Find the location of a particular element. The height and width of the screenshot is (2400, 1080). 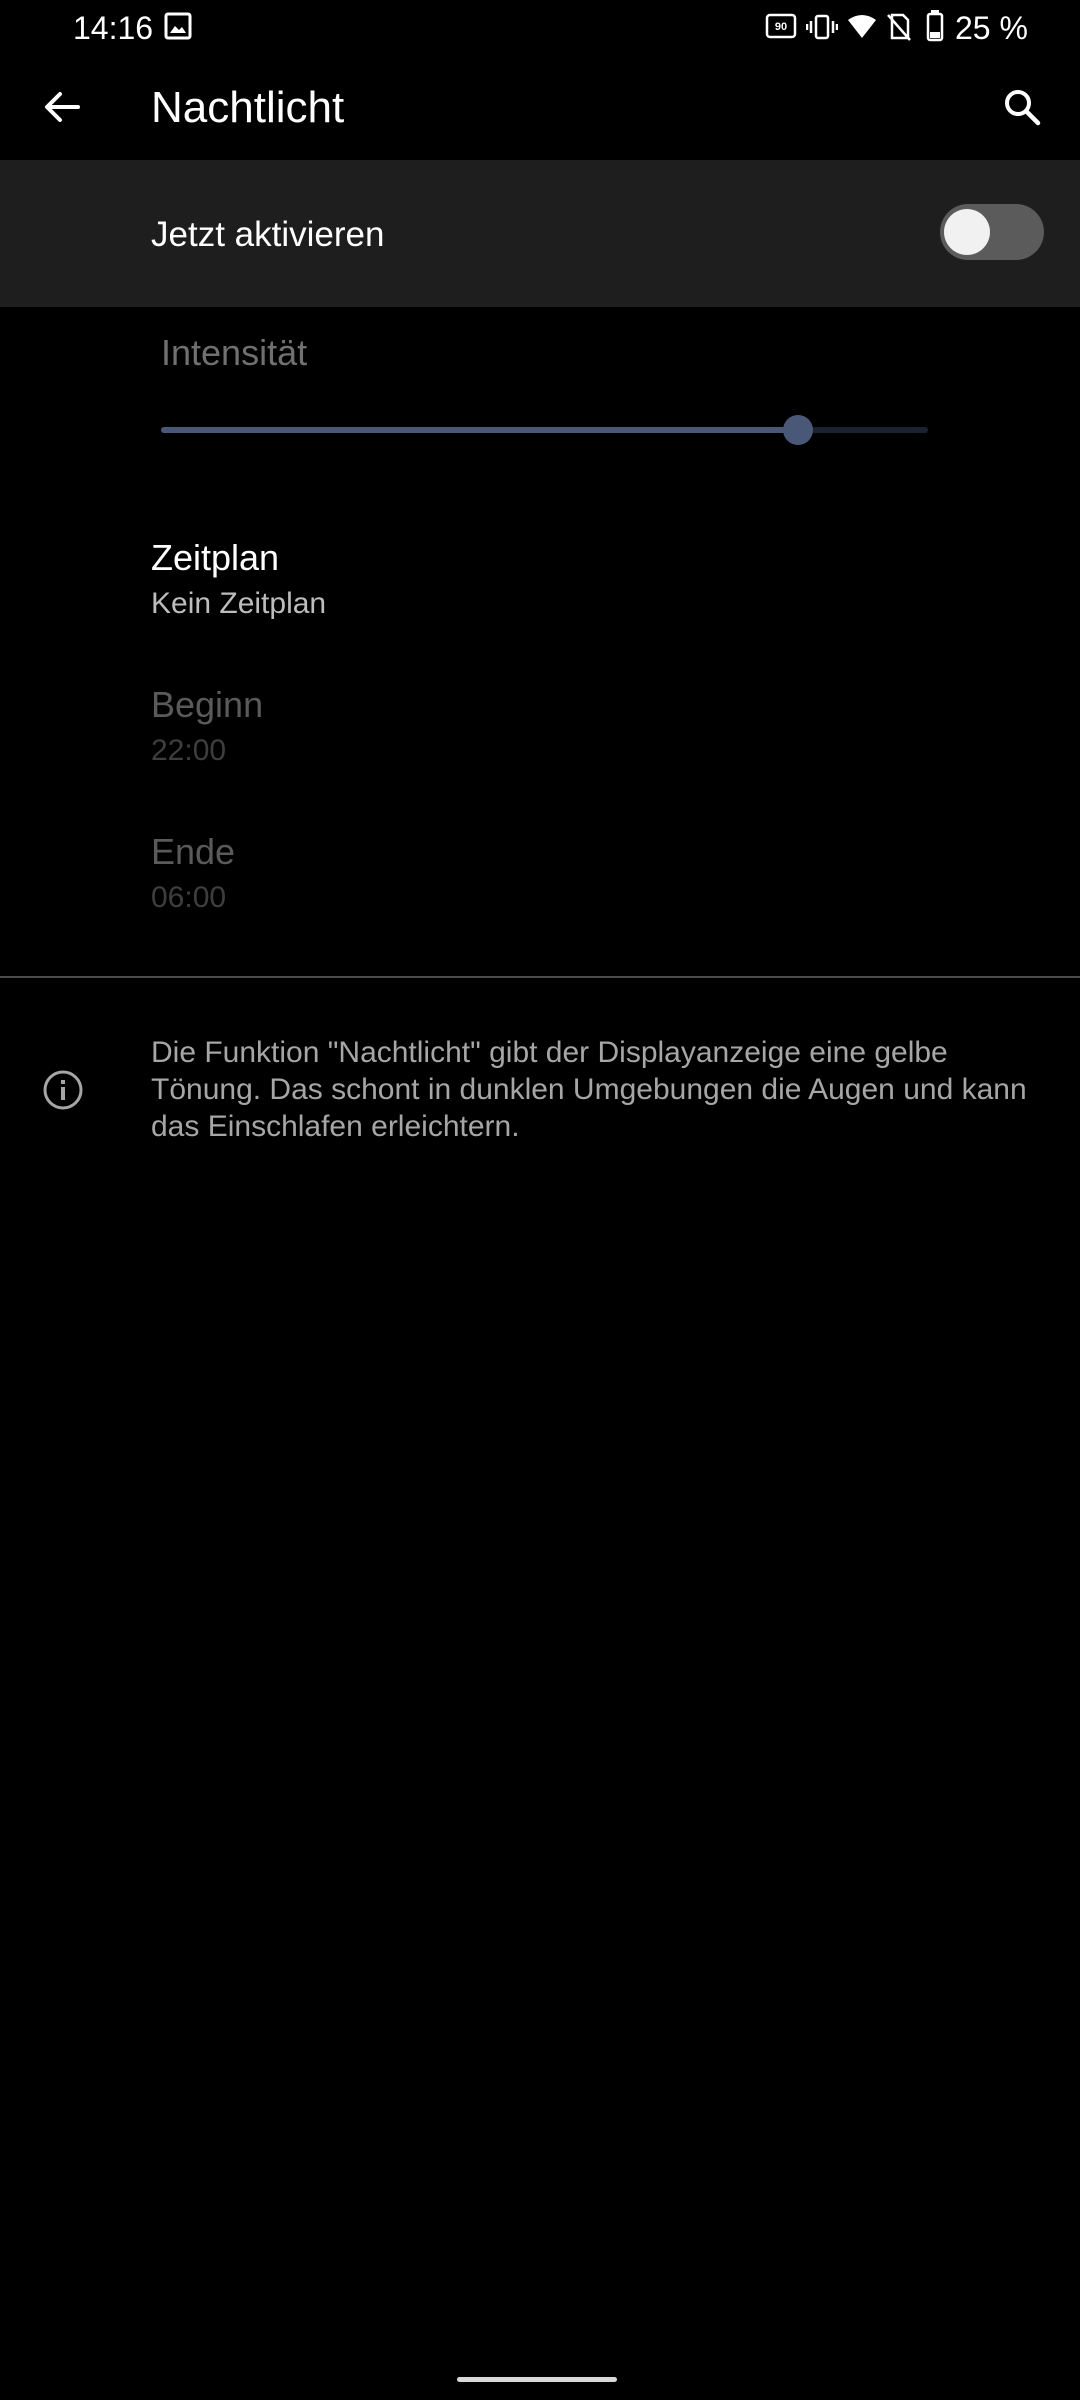

start-time-title: Beginn is located at coordinates (207, 704).